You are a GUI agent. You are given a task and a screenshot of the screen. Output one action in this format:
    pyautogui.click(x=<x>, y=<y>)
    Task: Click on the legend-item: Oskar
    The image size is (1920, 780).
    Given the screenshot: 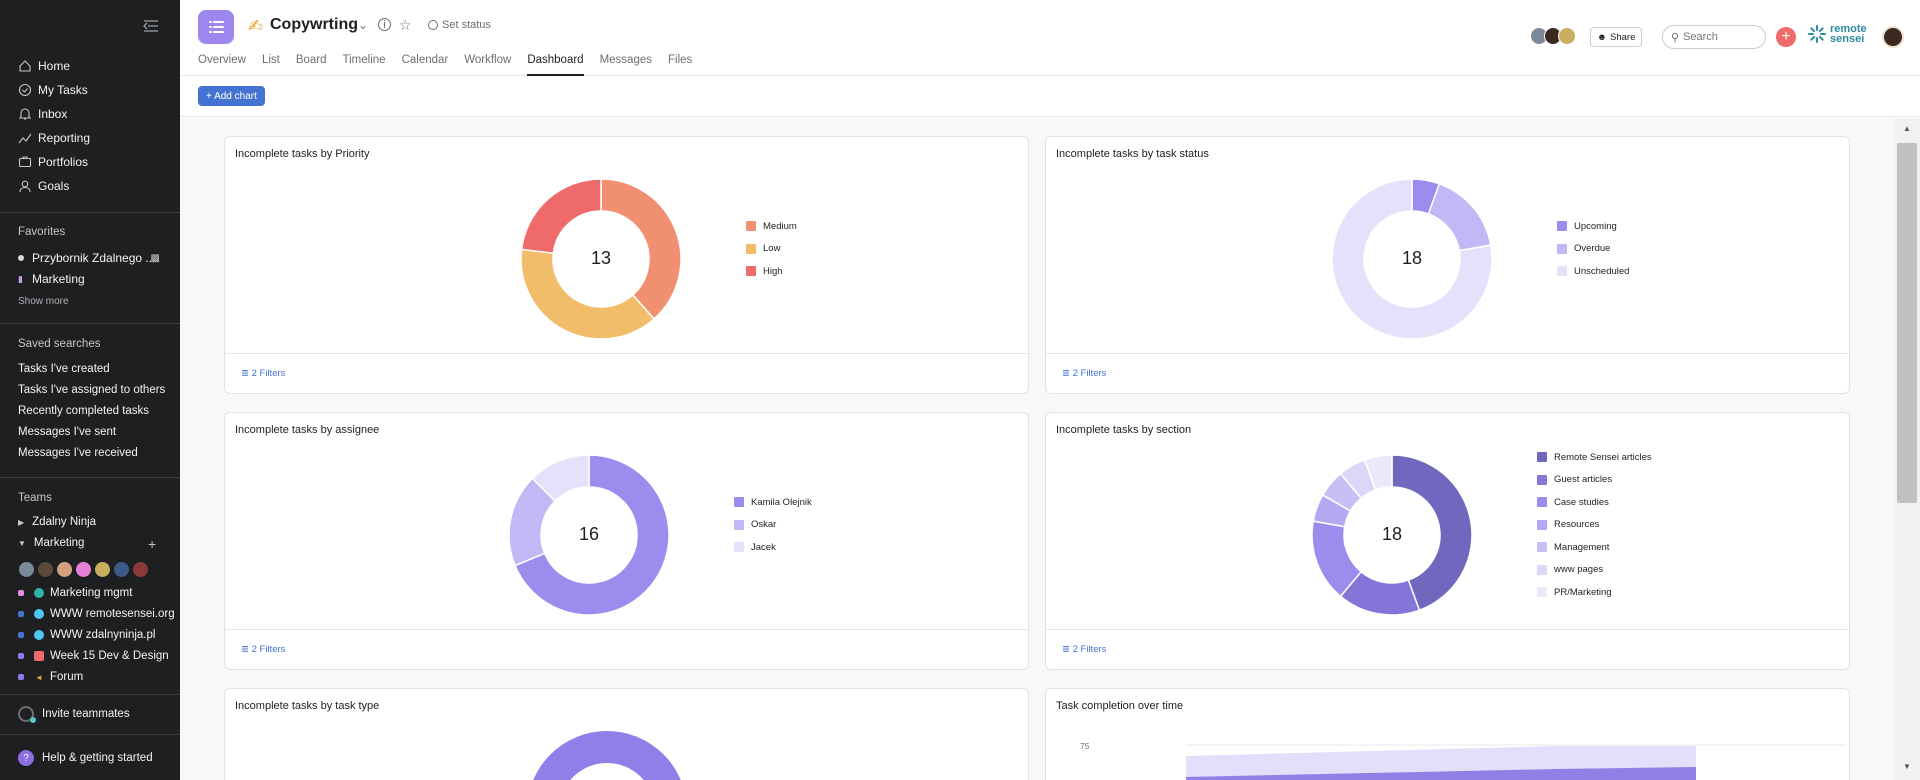 What is the action you would take?
    pyautogui.click(x=773, y=525)
    